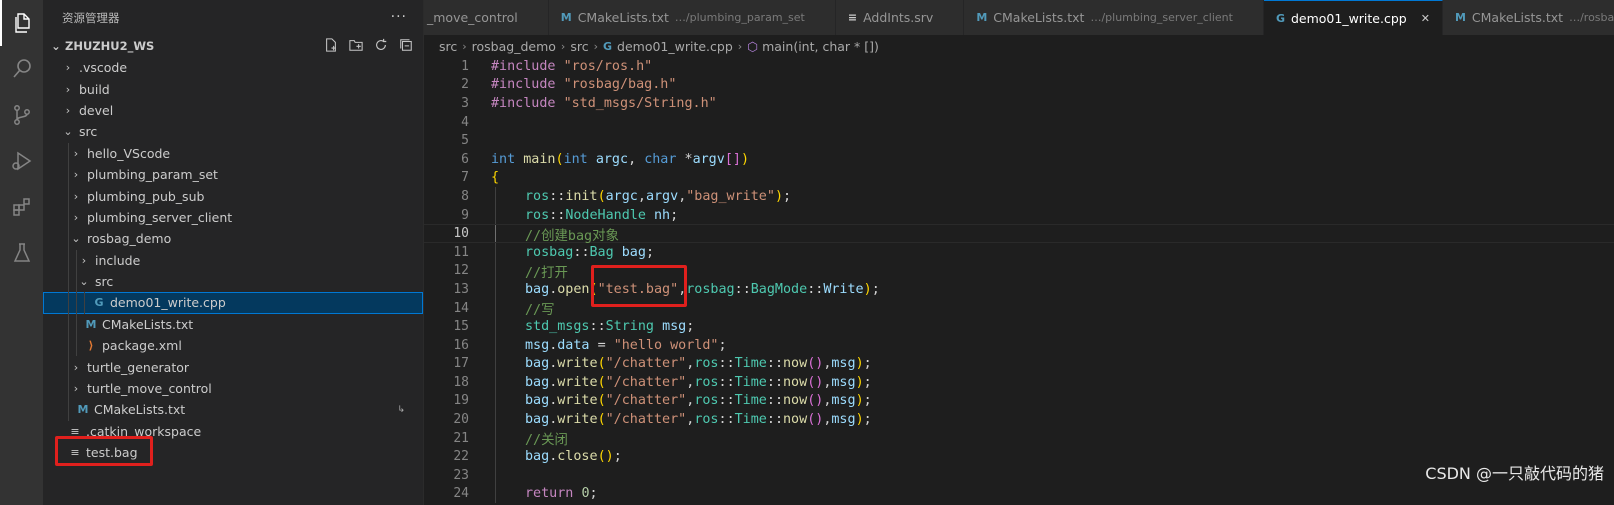 This screenshot has width=1614, height=505. What do you see at coordinates (399, 17) in the screenshot?
I see `more-actions-icon: ···` at bounding box center [399, 17].